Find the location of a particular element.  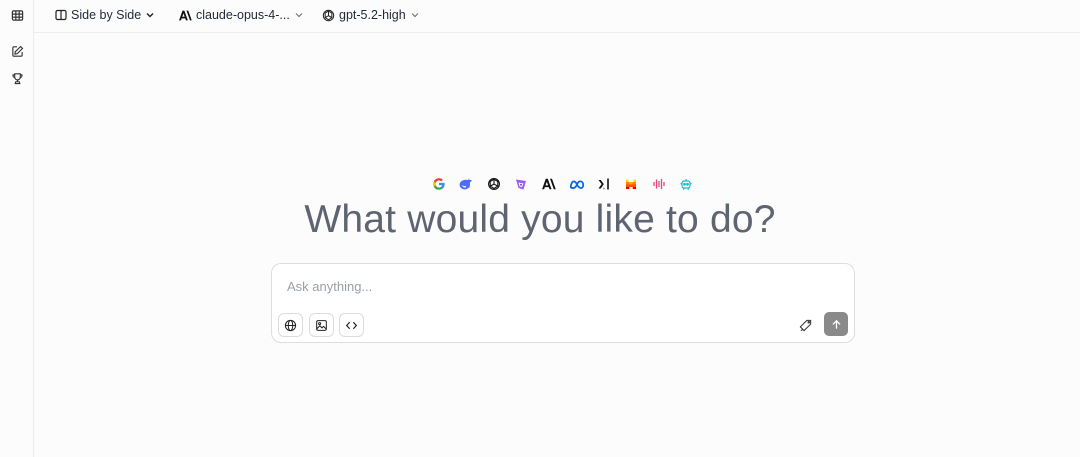

code-button is located at coordinates (351, 325).